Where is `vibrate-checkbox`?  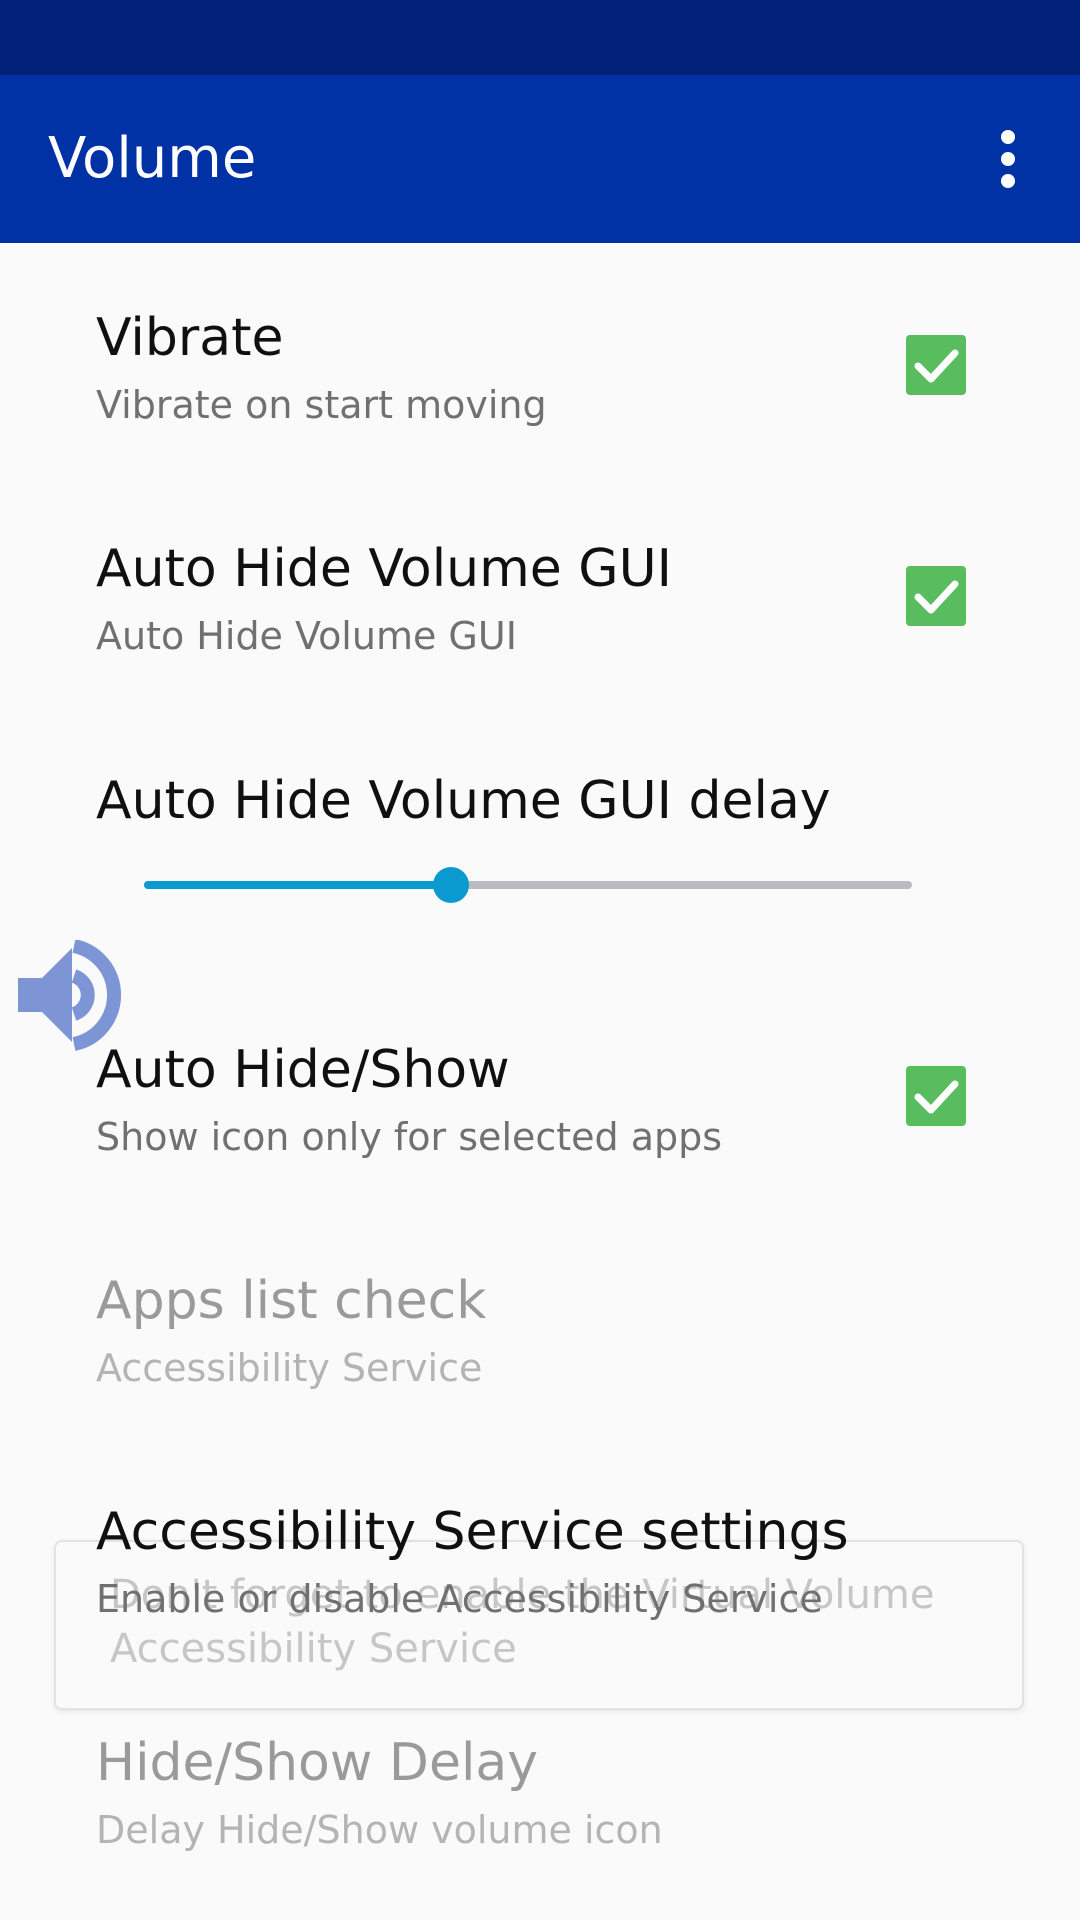
vibrate-checkbox is located at coordinates (936, 365).